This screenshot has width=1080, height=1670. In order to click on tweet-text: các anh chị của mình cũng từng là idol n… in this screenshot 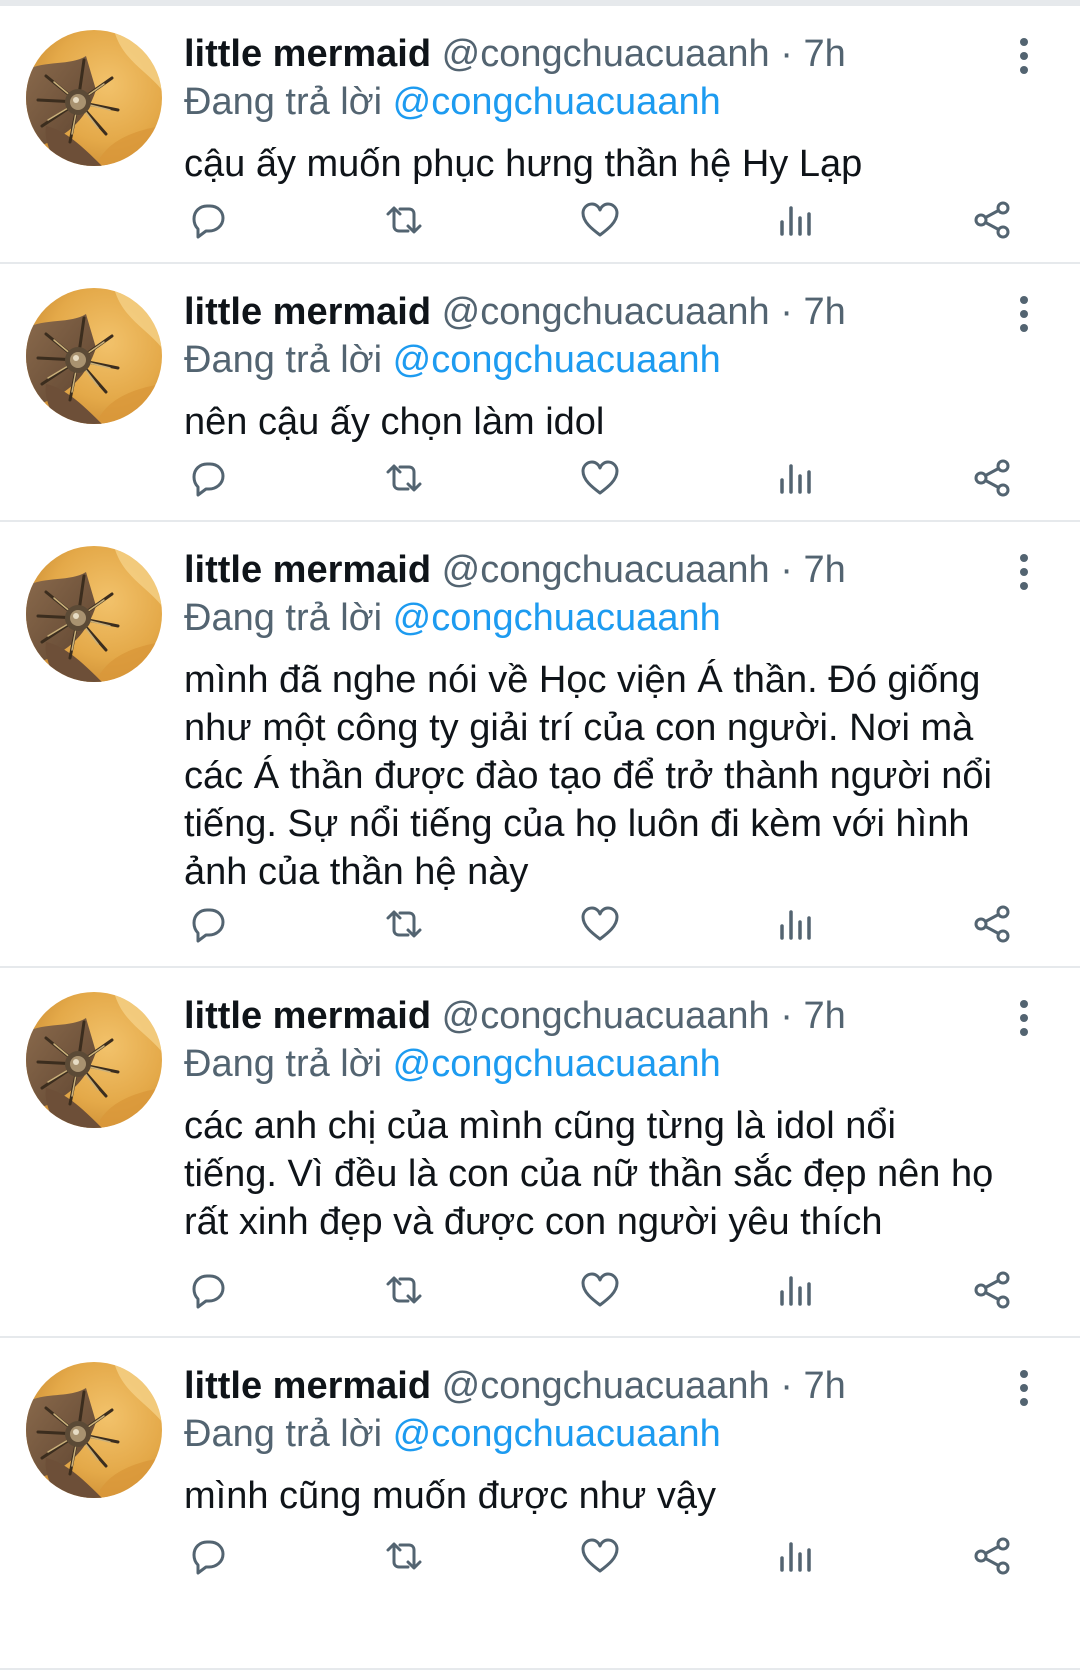, I will do `click(589, 1174)`.